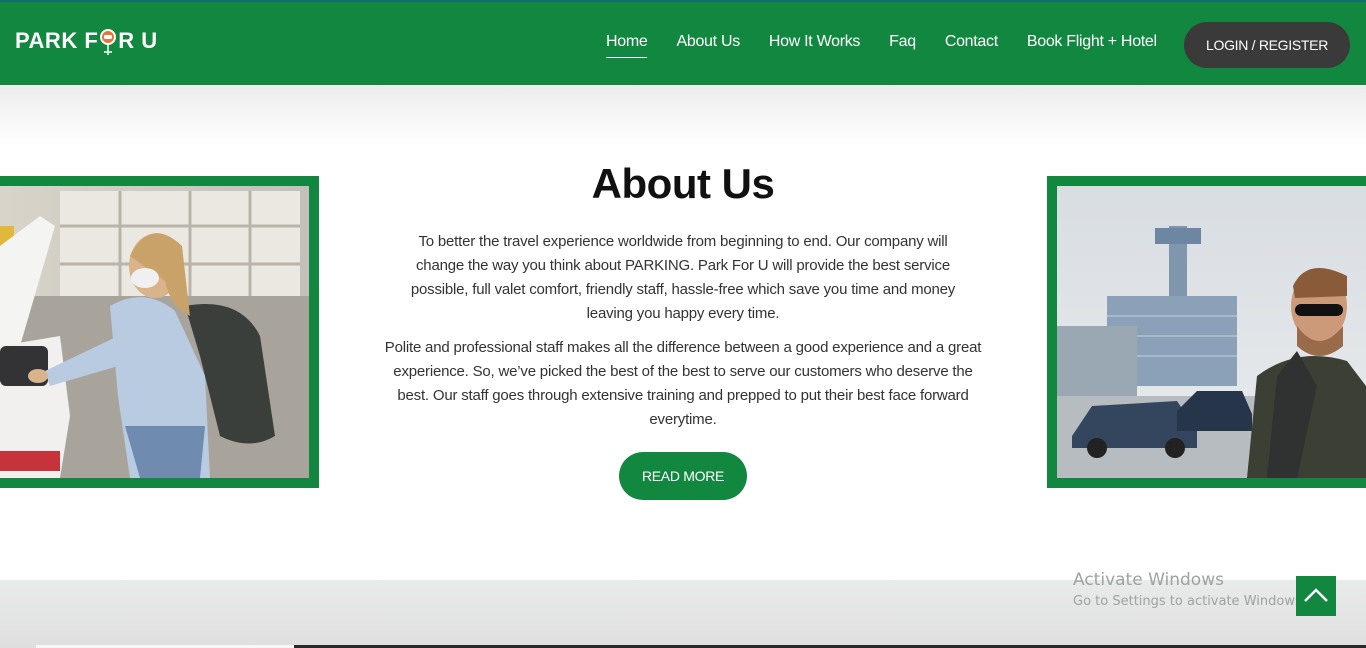 This screenshot has height=648, width=1366. I want to click on nav-how-it-works: How It Works, so click(815, 45).